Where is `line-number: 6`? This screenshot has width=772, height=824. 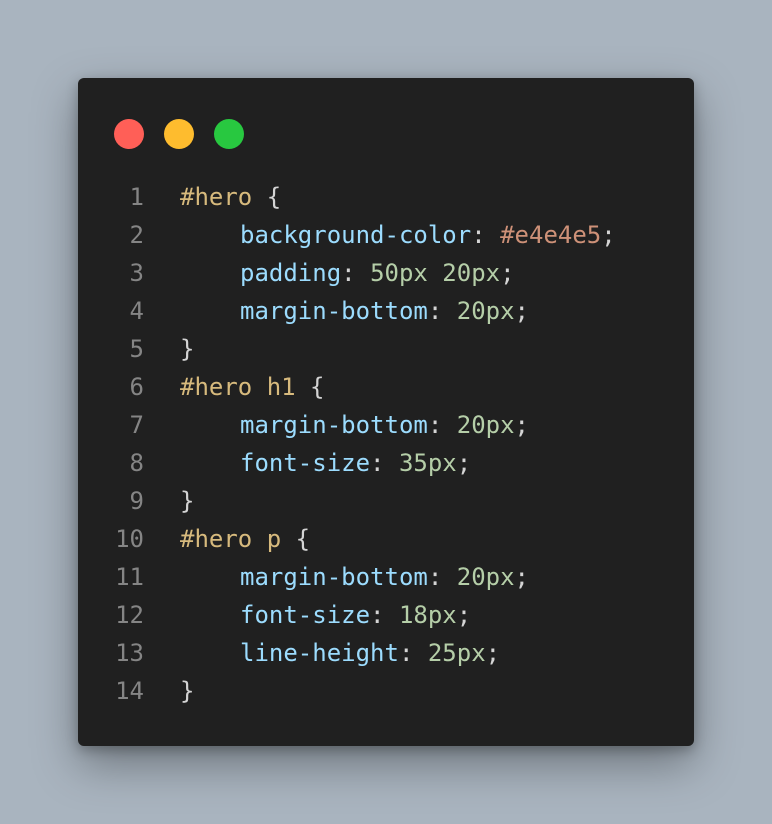
line-number: 6 is located at coordinates (136, 387).